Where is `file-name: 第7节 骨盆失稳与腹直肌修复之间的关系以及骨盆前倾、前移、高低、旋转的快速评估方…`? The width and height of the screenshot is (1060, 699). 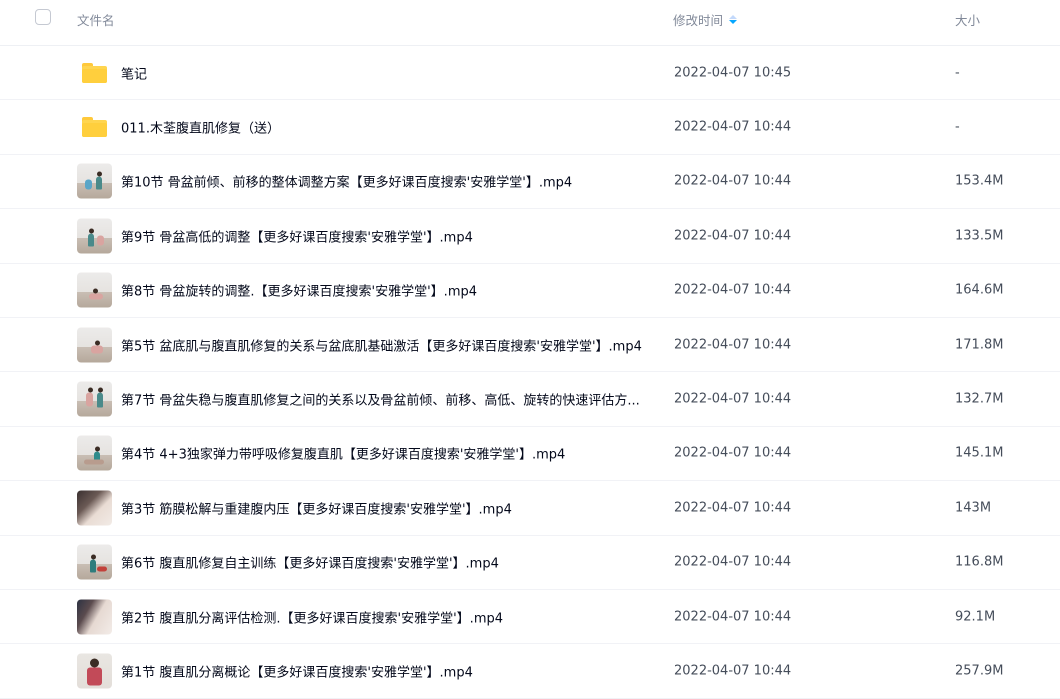 file-name: 第7节 骨盆失稳与腹直肌修复之间的关系以及骨盆前倾、前移、高低、旋转的快速评估方… is located at coordinates (380, 399).